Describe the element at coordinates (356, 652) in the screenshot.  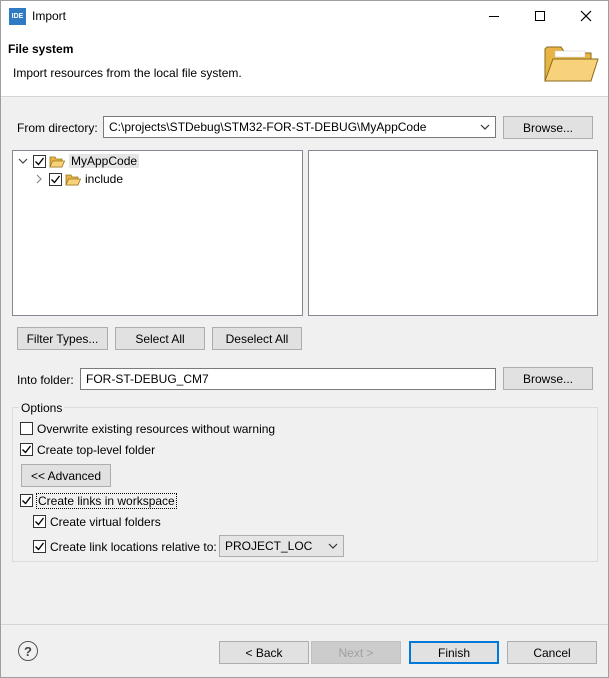
I see `next-button: Next >` at that location.